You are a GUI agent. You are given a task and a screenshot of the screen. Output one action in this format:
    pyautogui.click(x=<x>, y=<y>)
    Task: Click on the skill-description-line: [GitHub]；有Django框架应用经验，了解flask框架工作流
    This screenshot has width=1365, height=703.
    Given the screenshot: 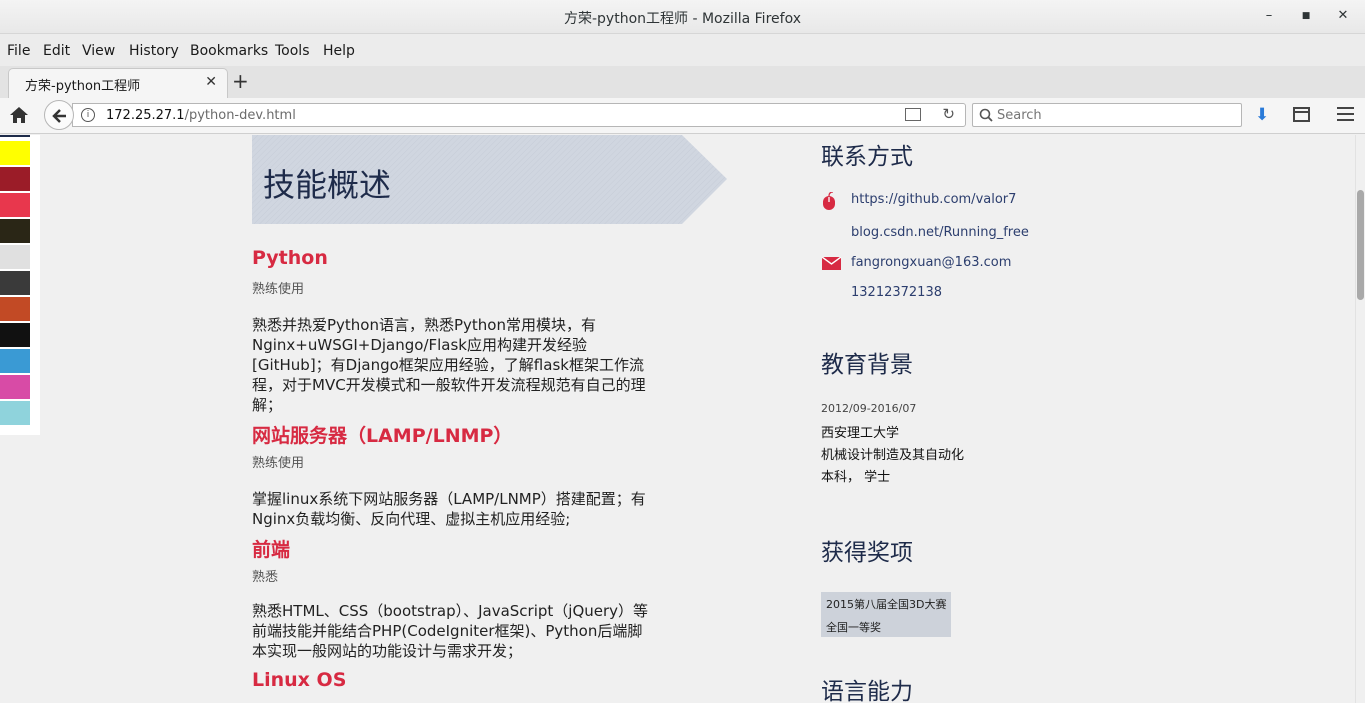 What is the action you would take?
    pyautogui.click(x=448, y=365)
    